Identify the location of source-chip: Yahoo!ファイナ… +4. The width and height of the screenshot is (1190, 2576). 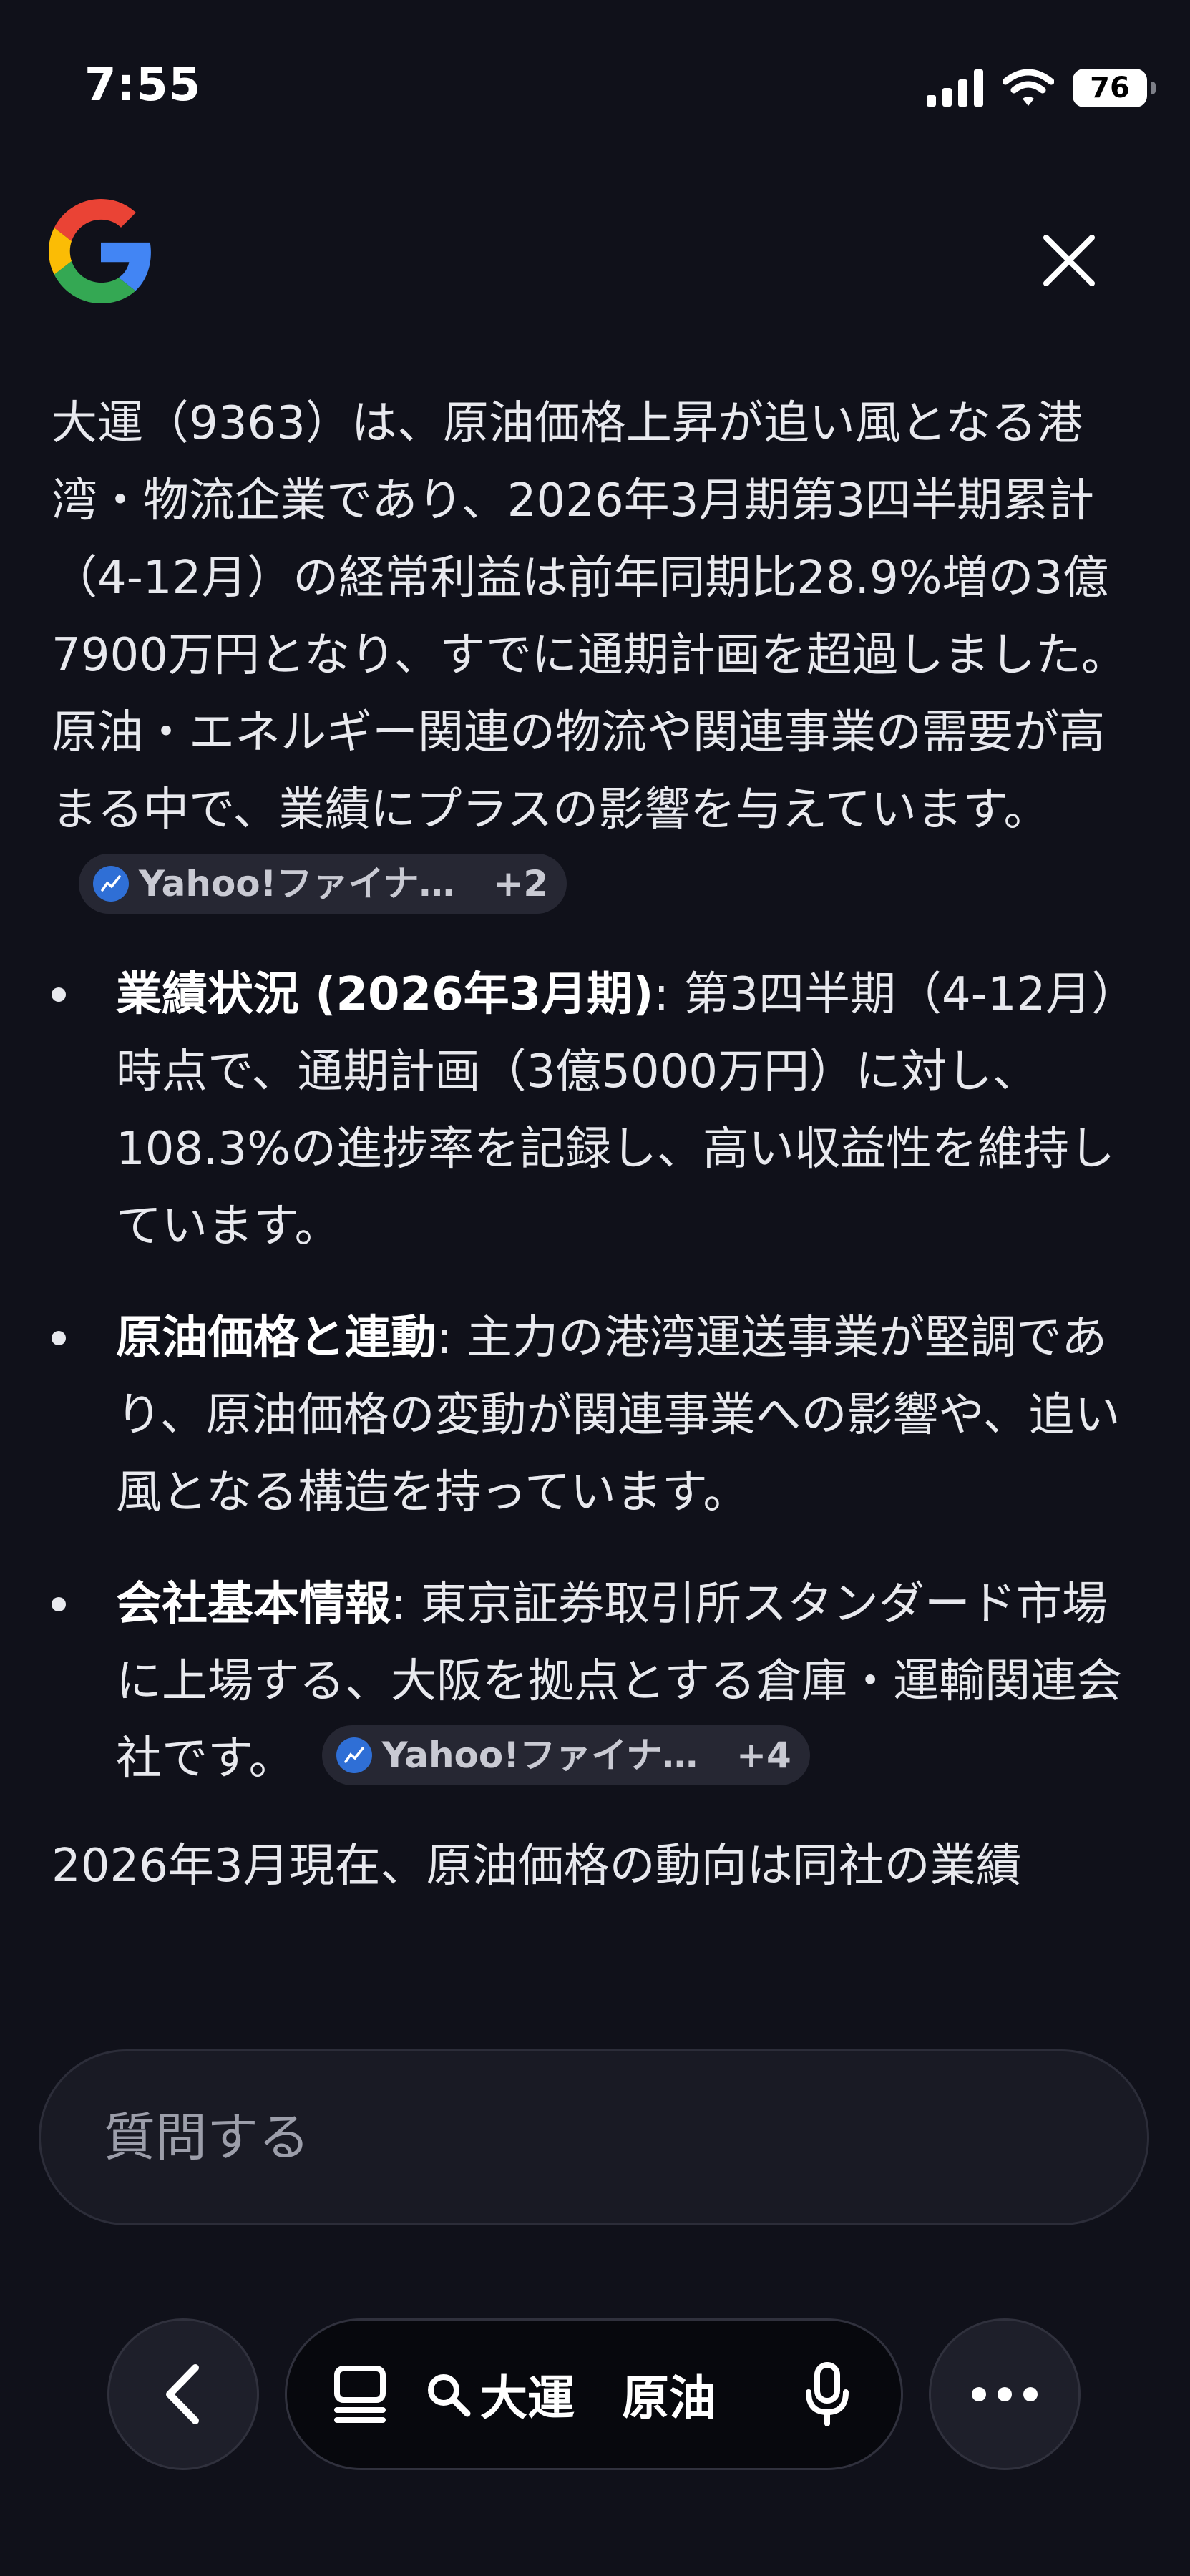
(565, 1755).